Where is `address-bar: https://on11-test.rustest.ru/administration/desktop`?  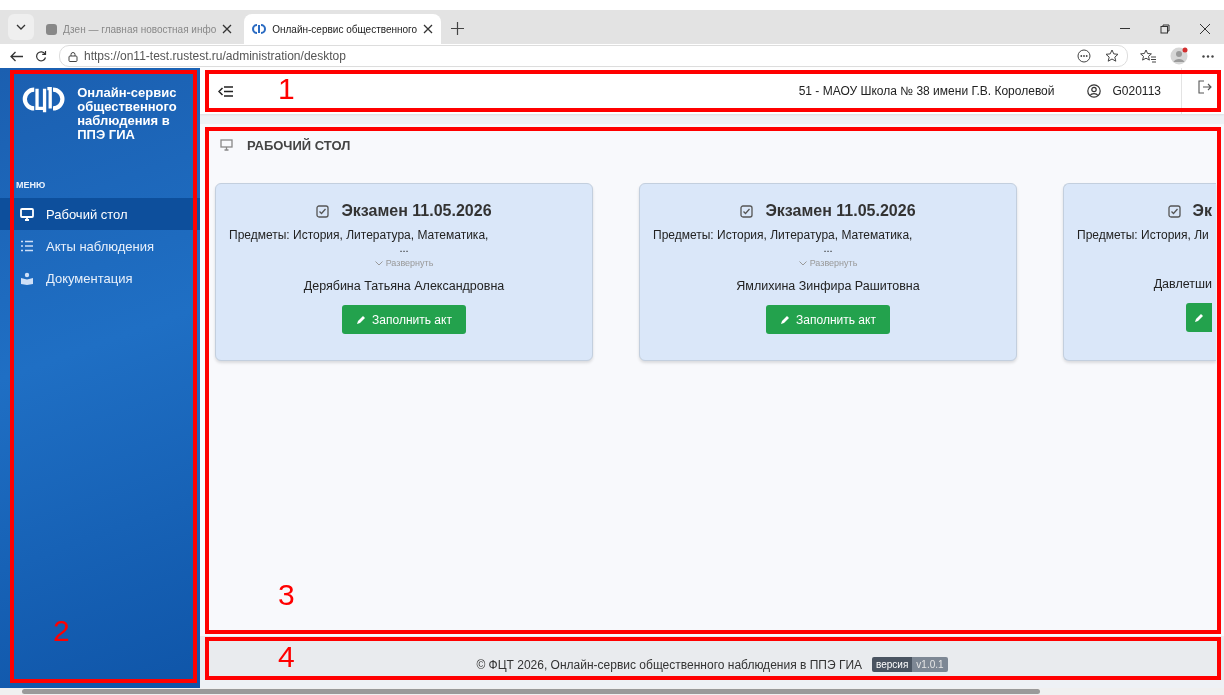 address-bar: https://on11-test.rustest.ru/administration/desktop is located at coordinates (593, 56).